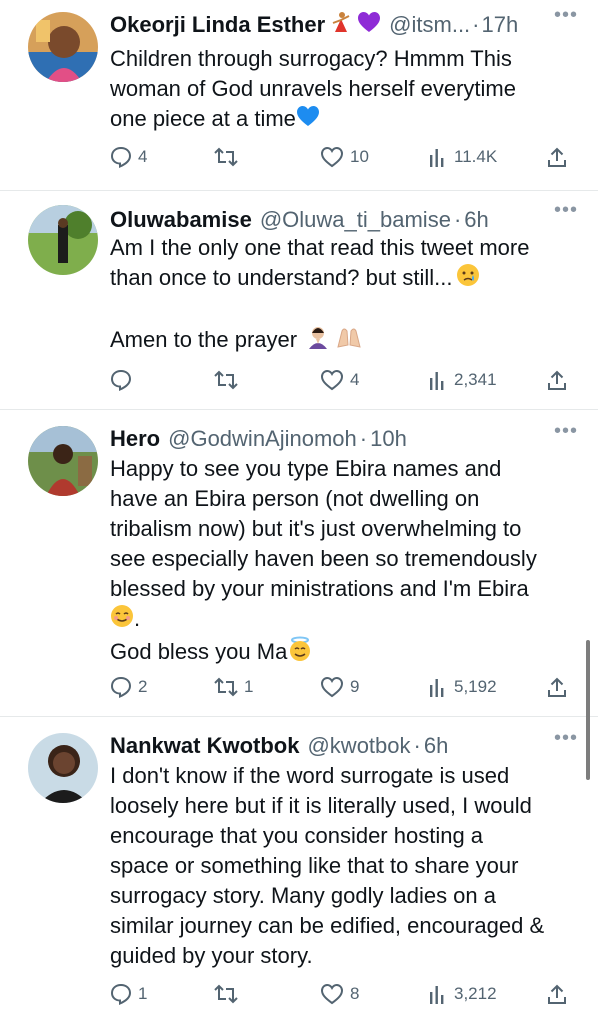 The width and height of the screenshot is (598, 1024). I want to click on tweet-line: God bless you Ma, so click(339, 653).